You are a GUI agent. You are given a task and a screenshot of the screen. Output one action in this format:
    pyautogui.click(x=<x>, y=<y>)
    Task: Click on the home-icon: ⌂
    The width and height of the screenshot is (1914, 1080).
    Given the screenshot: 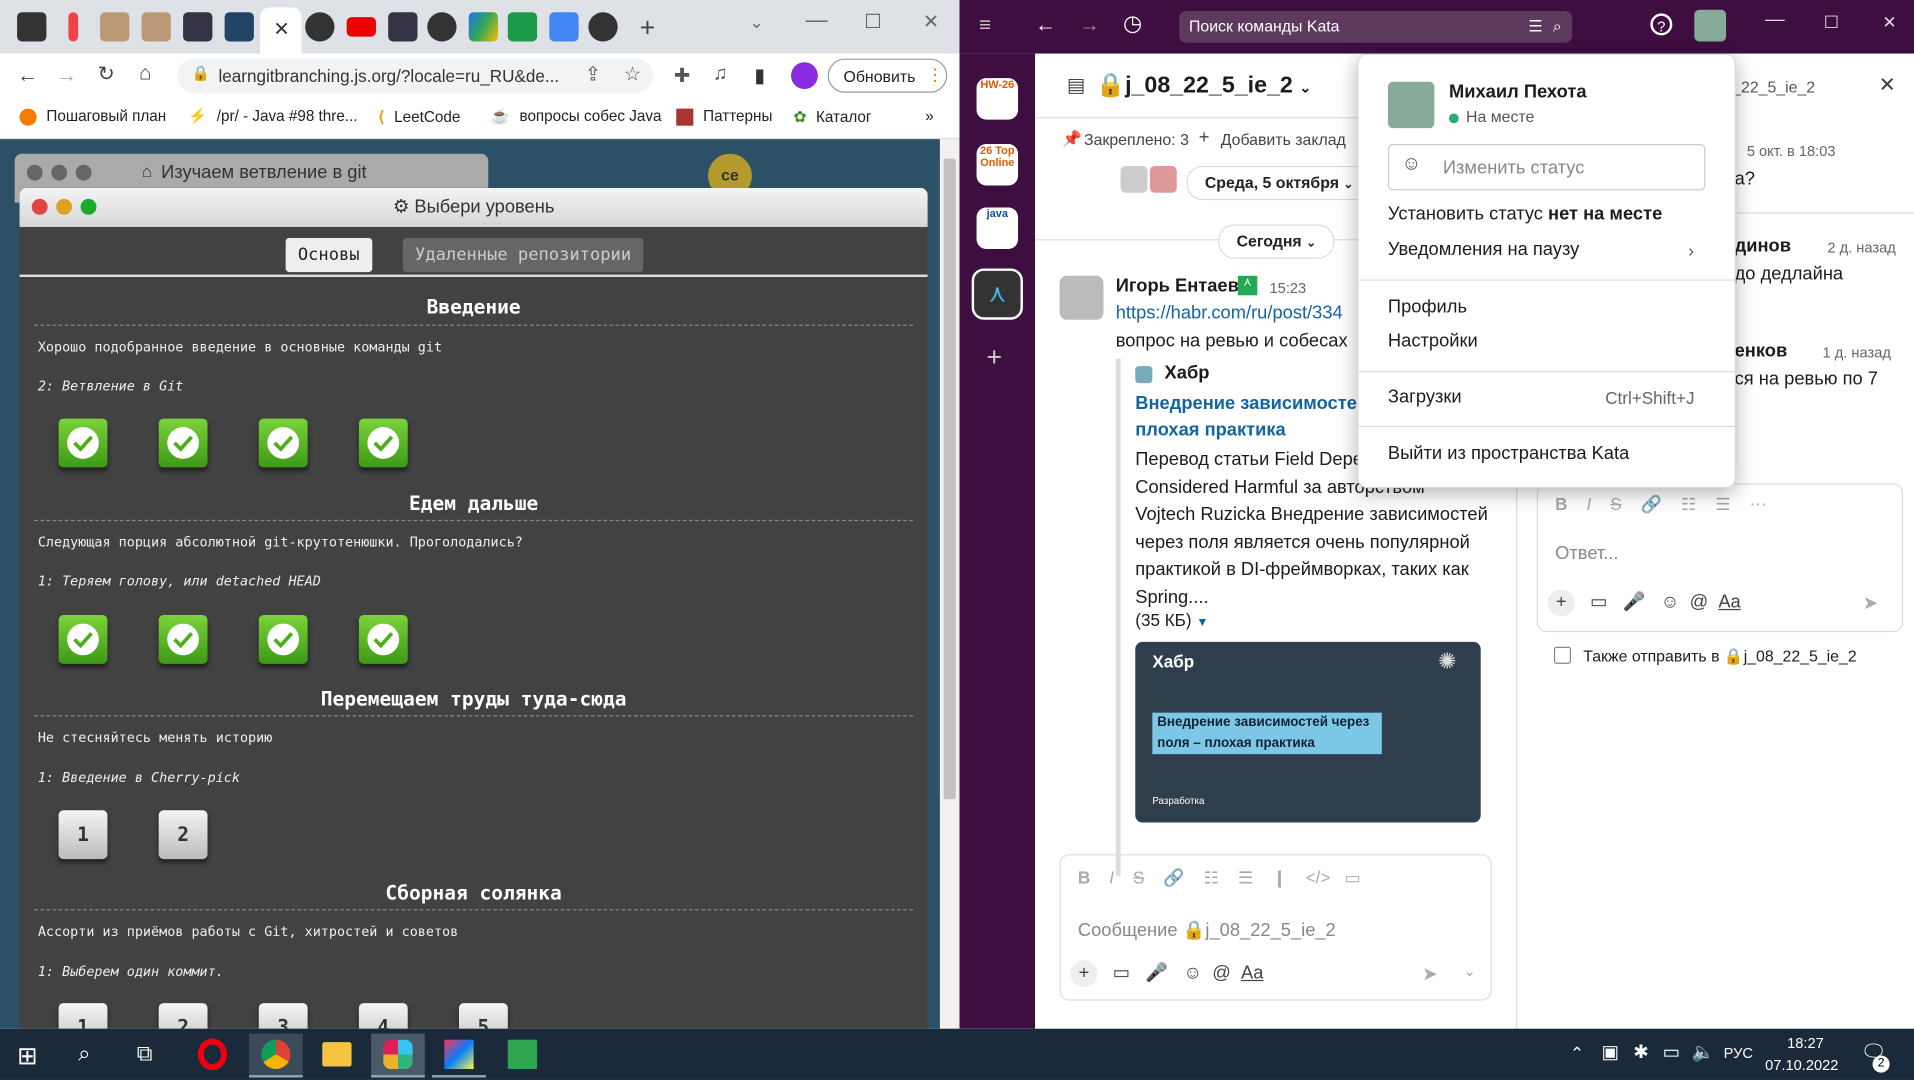 What is the action you would take?
    pyautogui.click(x=145, y=73)
    